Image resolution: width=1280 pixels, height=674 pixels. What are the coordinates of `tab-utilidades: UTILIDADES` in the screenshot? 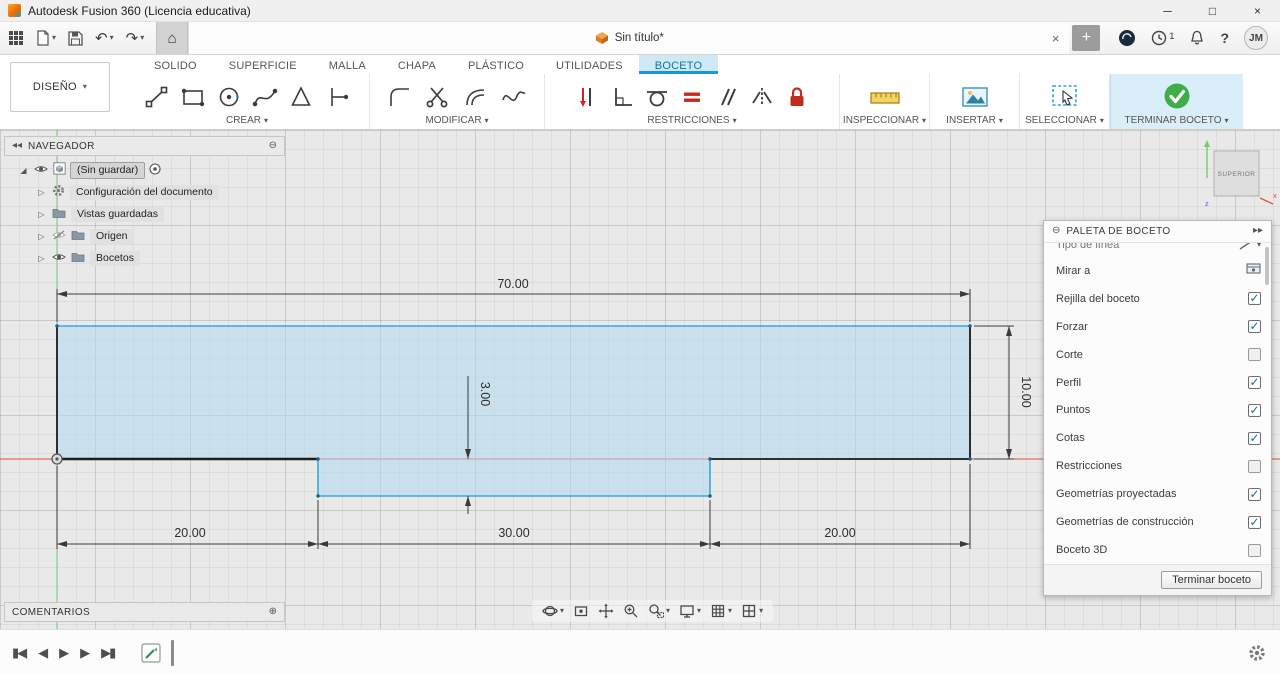 It's located at (589, 64).